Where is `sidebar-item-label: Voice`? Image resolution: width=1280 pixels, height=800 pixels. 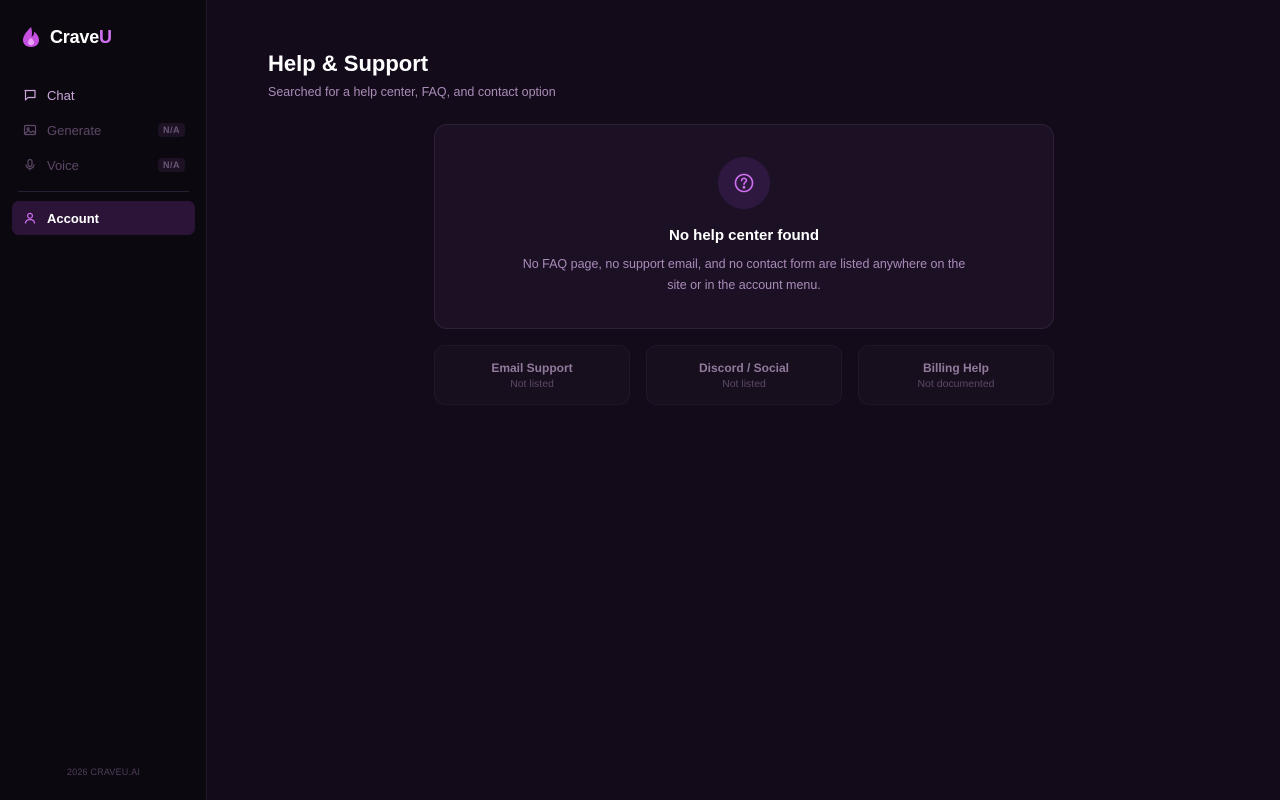
sidebar-item-label: Voice is located at coordinates (63, 165).